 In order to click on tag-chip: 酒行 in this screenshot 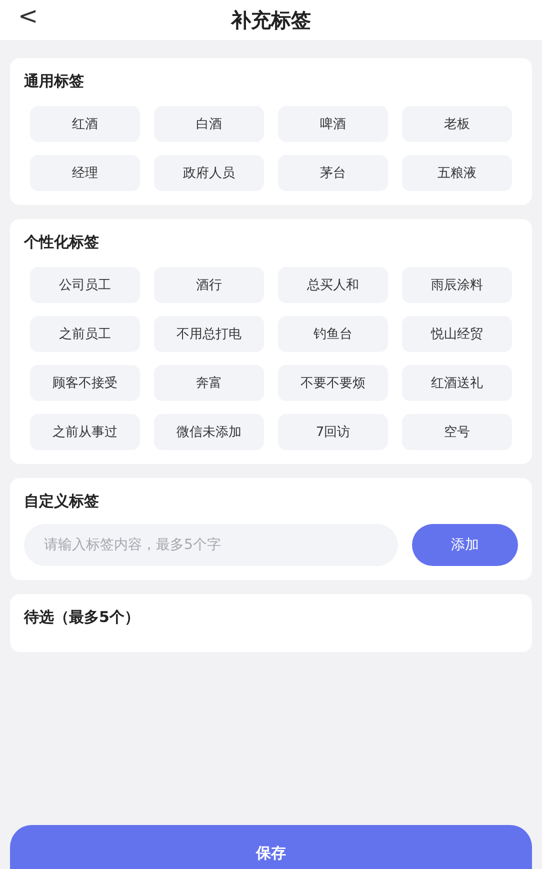, I will do `click(209, 285)`.